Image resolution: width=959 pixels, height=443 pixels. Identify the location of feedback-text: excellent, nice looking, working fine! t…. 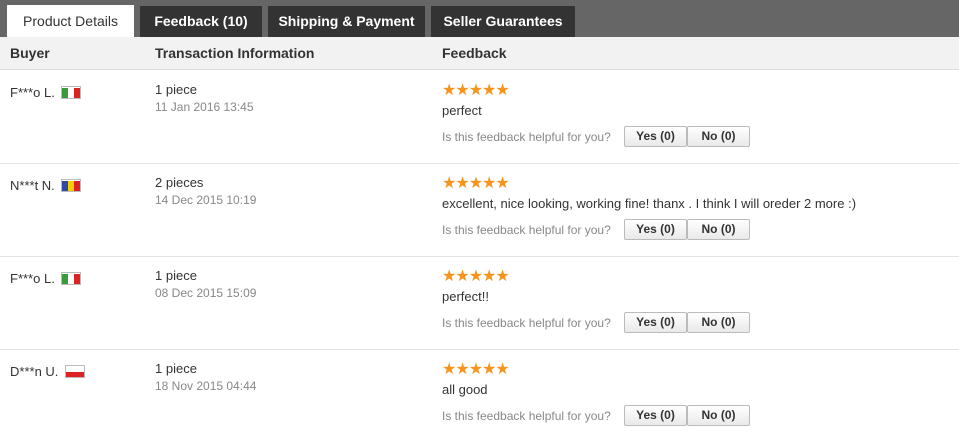
(649, 203).